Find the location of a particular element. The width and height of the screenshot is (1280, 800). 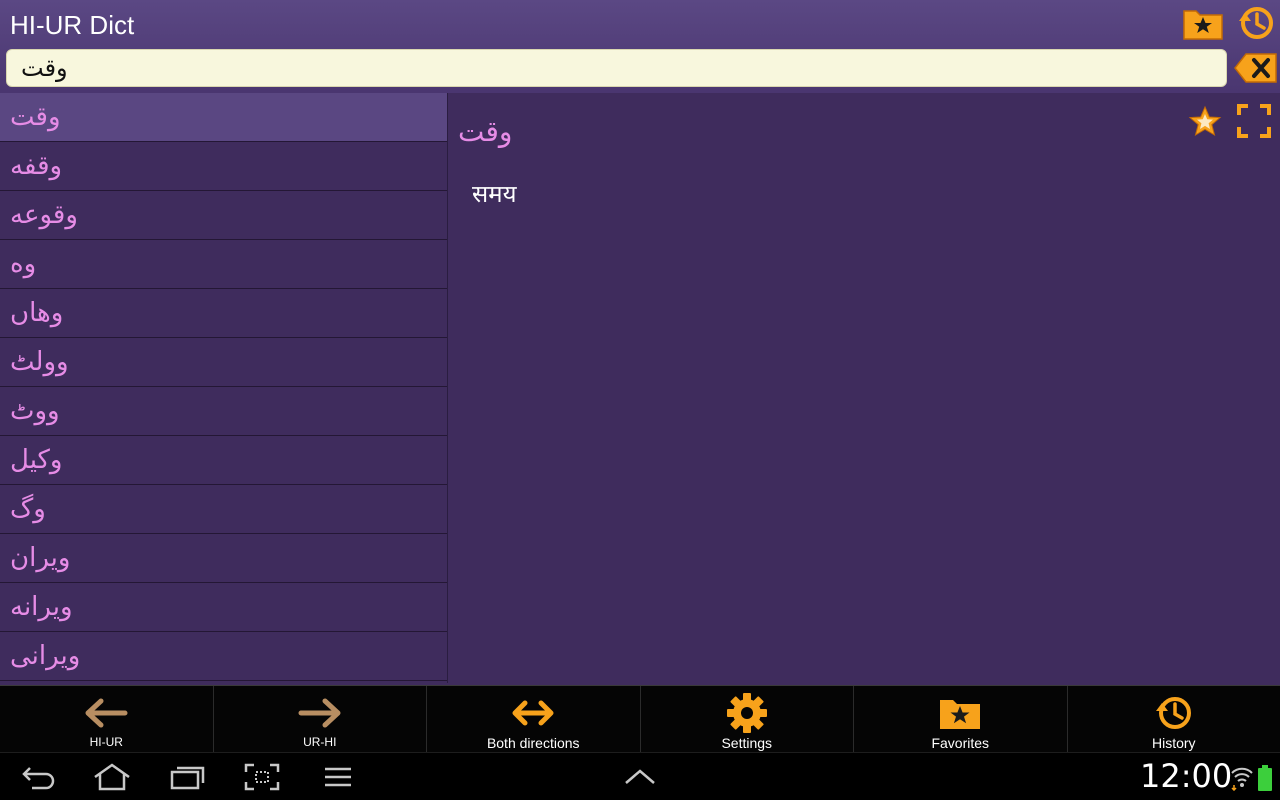

toolbar-label: UR-HI is located at coordinates (320, 742).